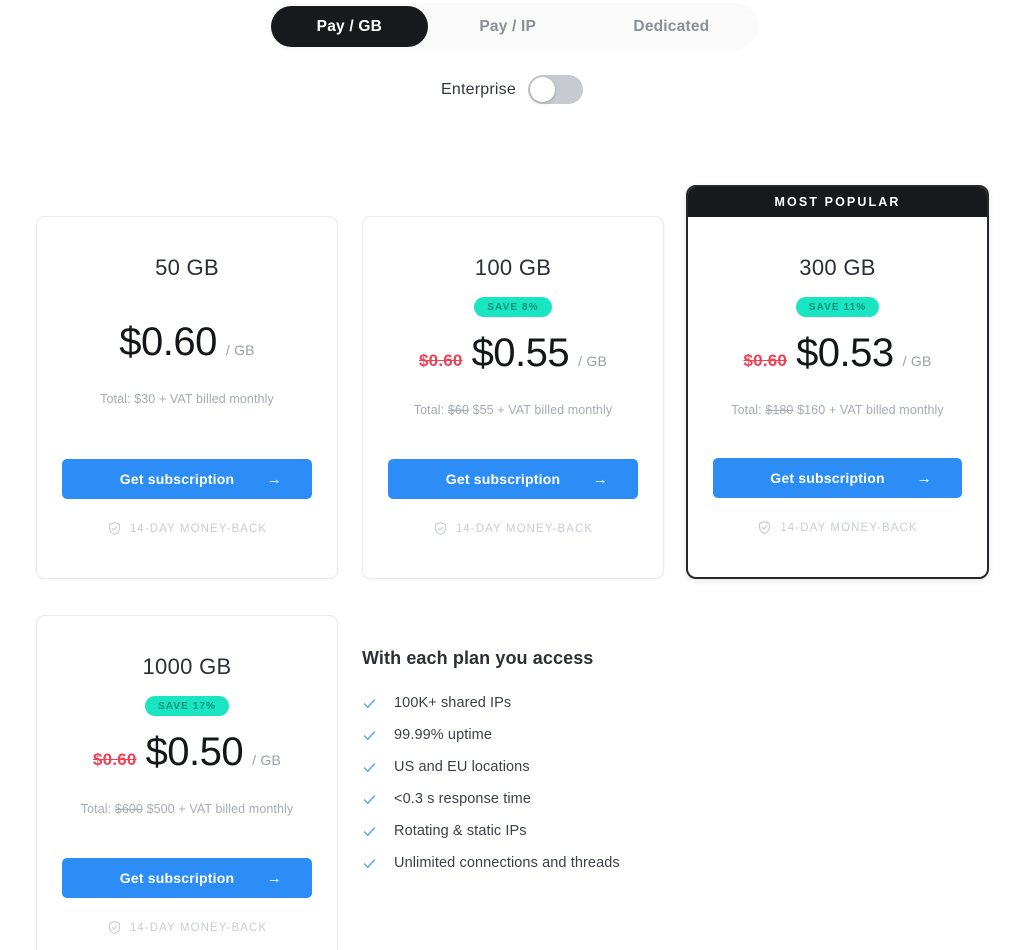  What do you see at coordinates (443, 735) in the screenshot?
I see `feature-label: 99.99% uptime` at bounding box center [443, 735].